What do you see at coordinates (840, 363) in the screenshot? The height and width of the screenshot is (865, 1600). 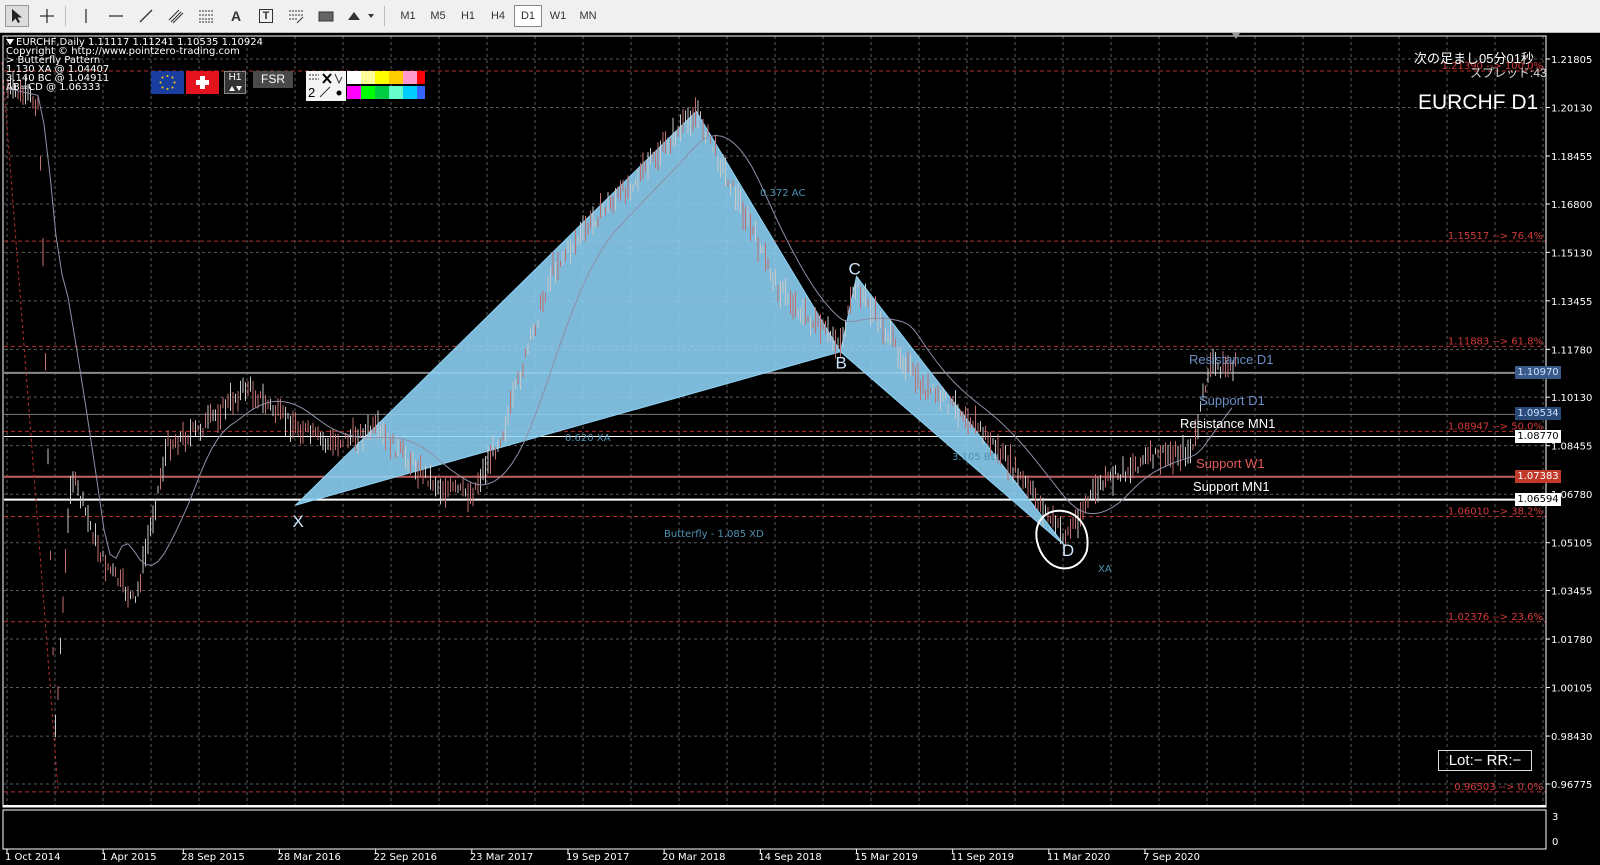 I see `pattern-point-label: B` at bounding box center [840, 363].